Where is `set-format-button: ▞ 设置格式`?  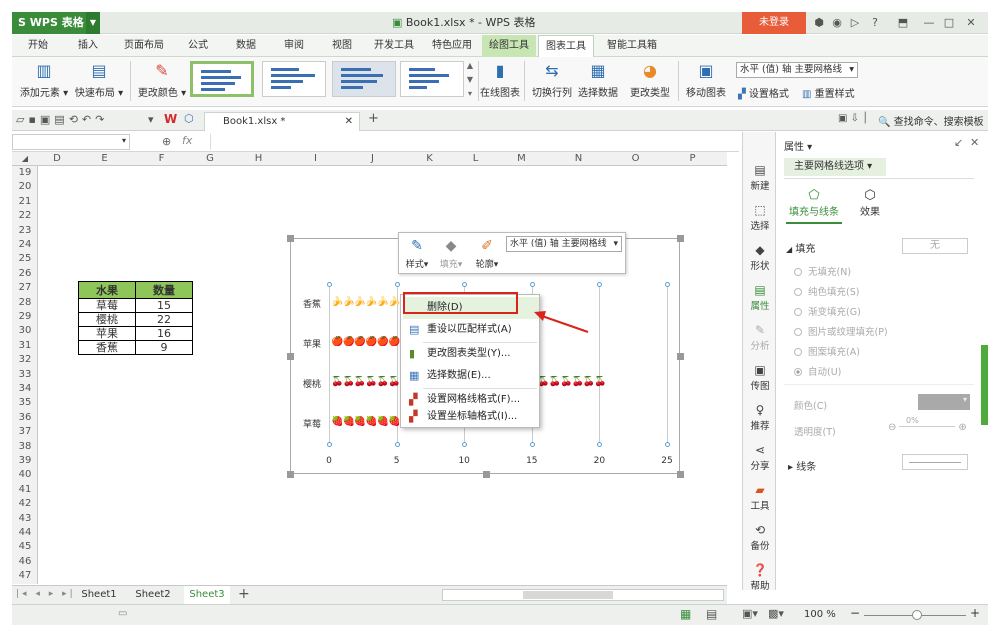 set-format-button: ▞ 设置格式 is located at coordinates (763, 92).